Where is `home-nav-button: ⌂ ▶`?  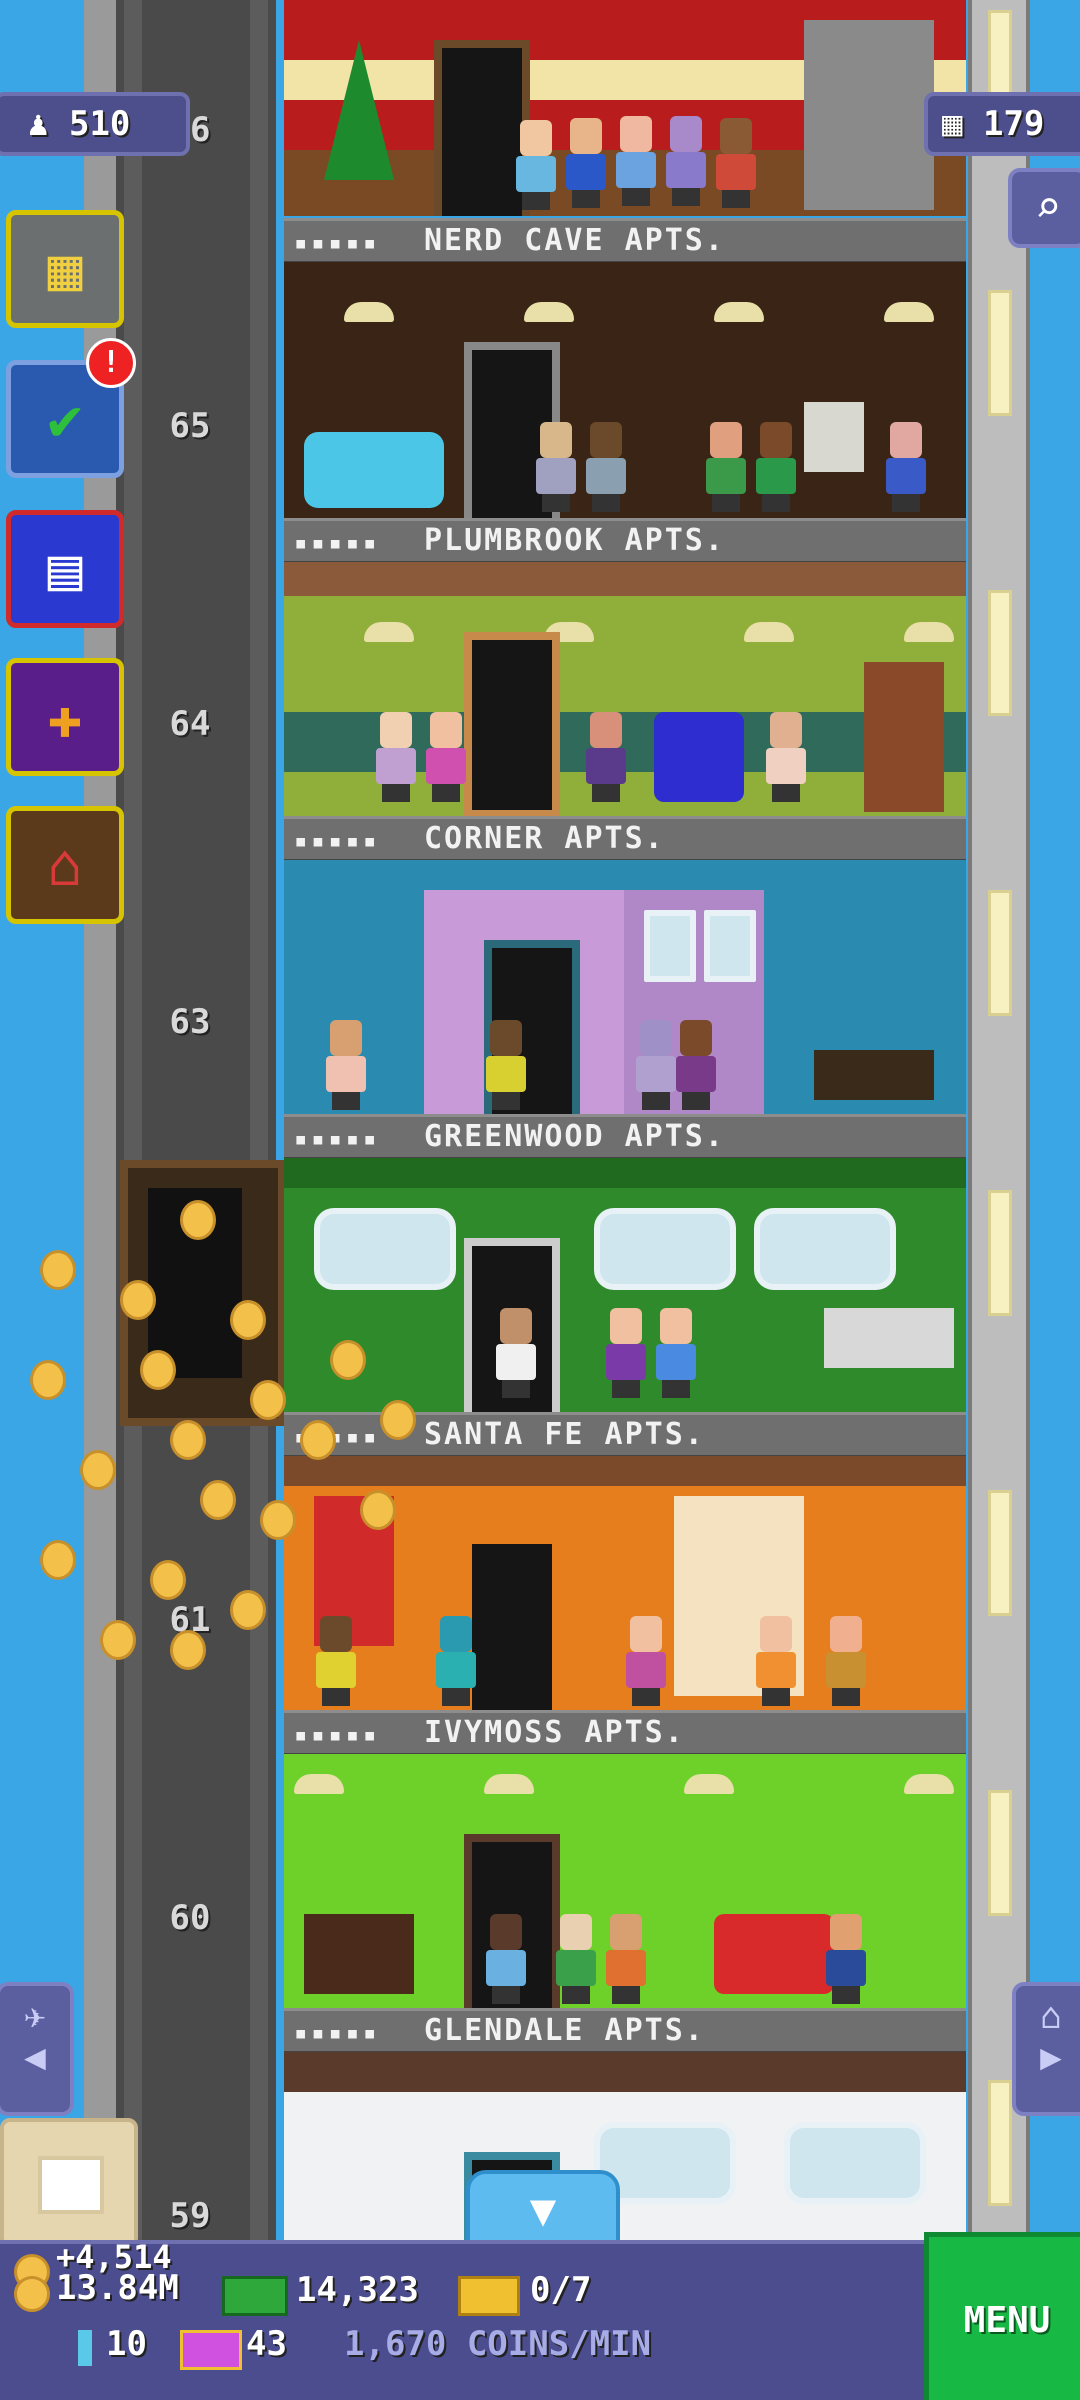
home-nav-button: ⌂ ▶ is located at coordinates (1046, 2049).